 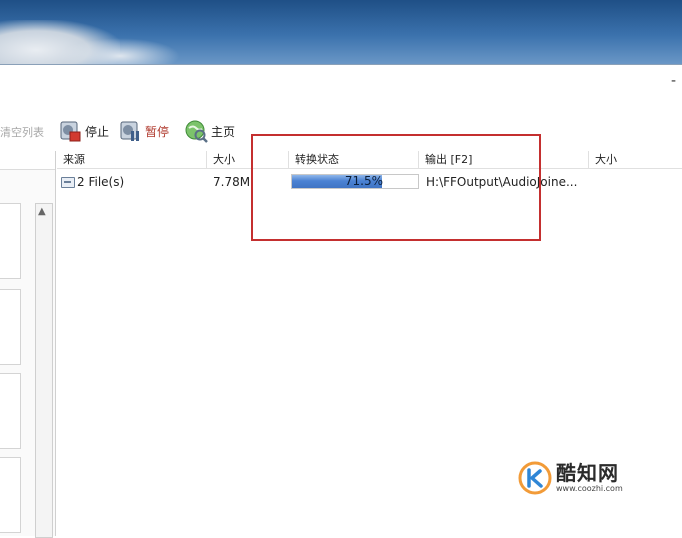 What do you see at coordinates (101, 182) in the screenshot?
I see `source-text: 2 File(s)` at bounding box center [101, 182].